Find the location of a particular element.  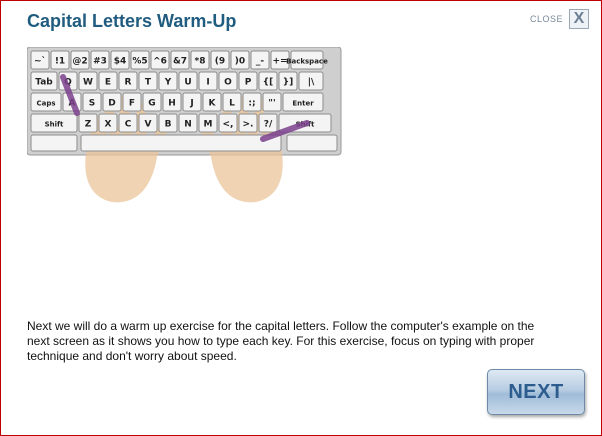

key-label: B is located at coordinates (168, 125).